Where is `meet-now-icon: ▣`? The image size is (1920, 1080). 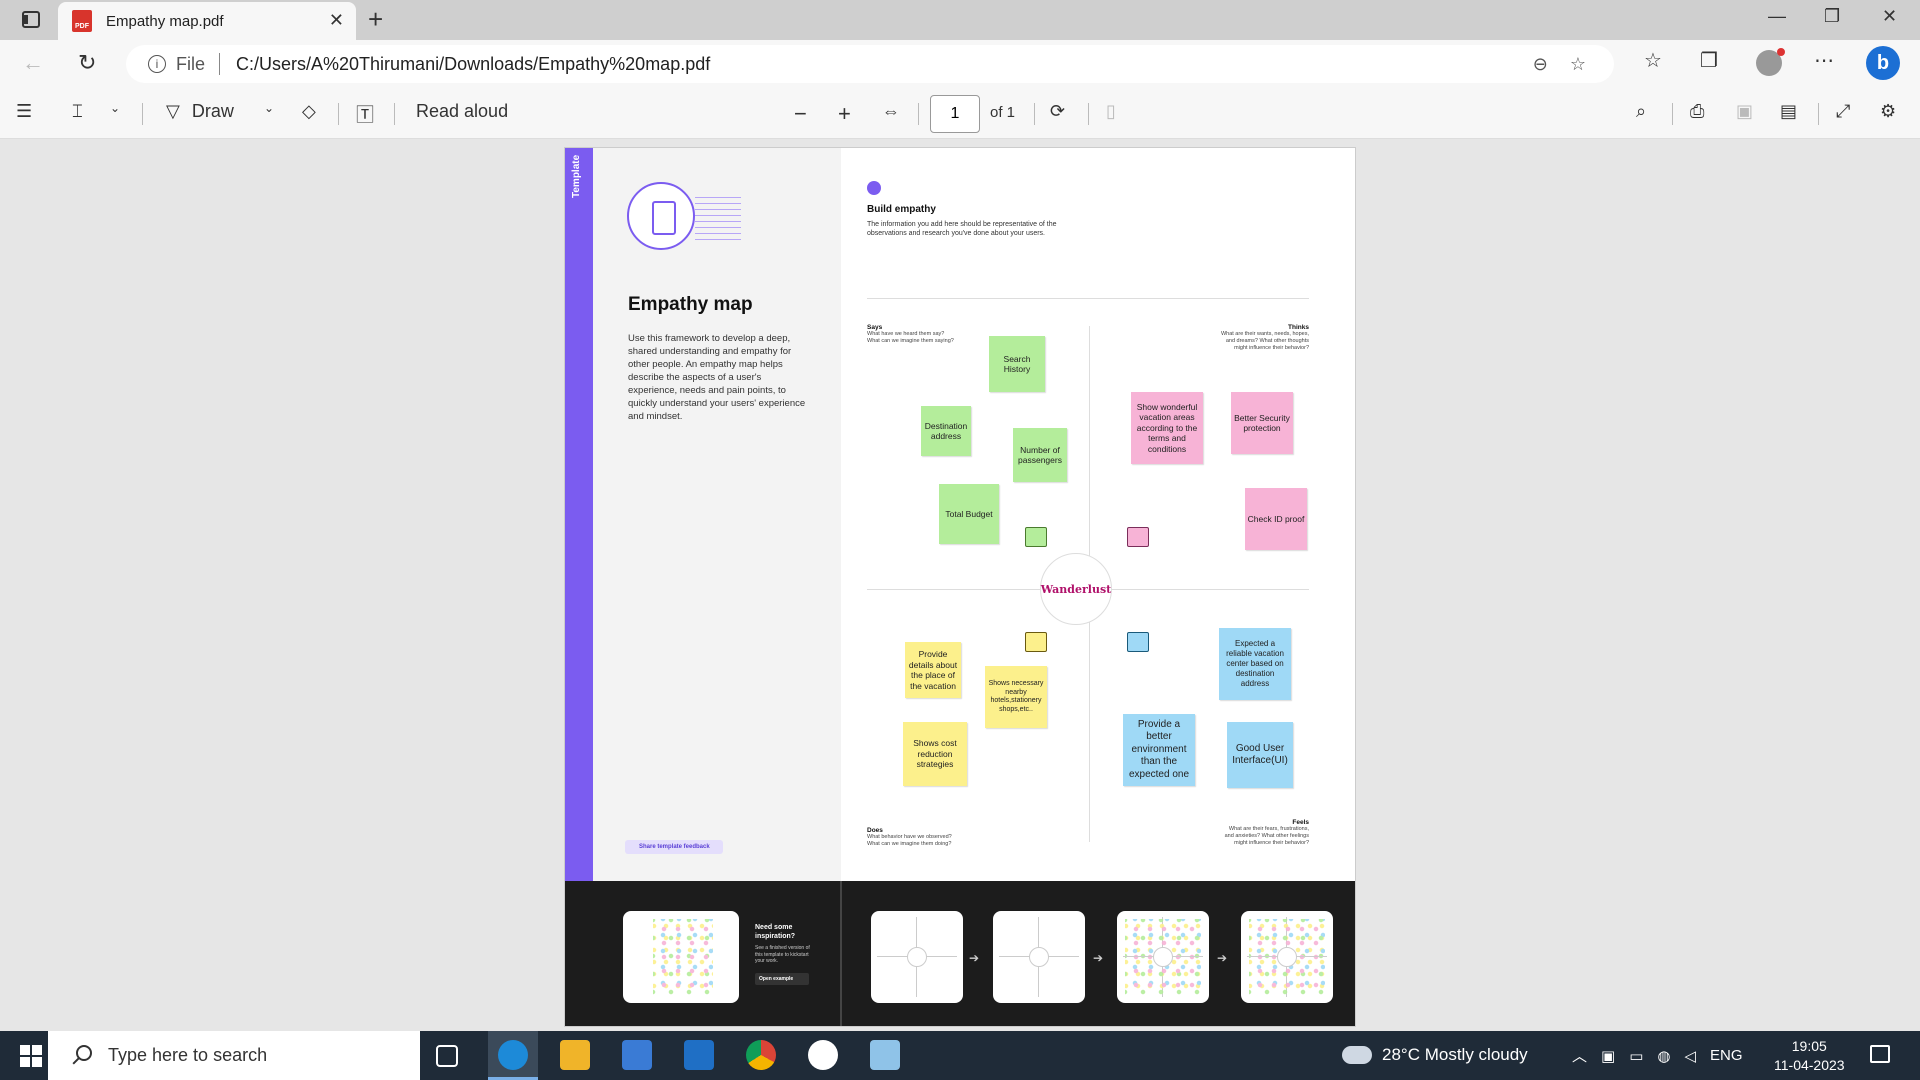
meet-now-icon: ▣ is located at coordinates (1608, 1056).